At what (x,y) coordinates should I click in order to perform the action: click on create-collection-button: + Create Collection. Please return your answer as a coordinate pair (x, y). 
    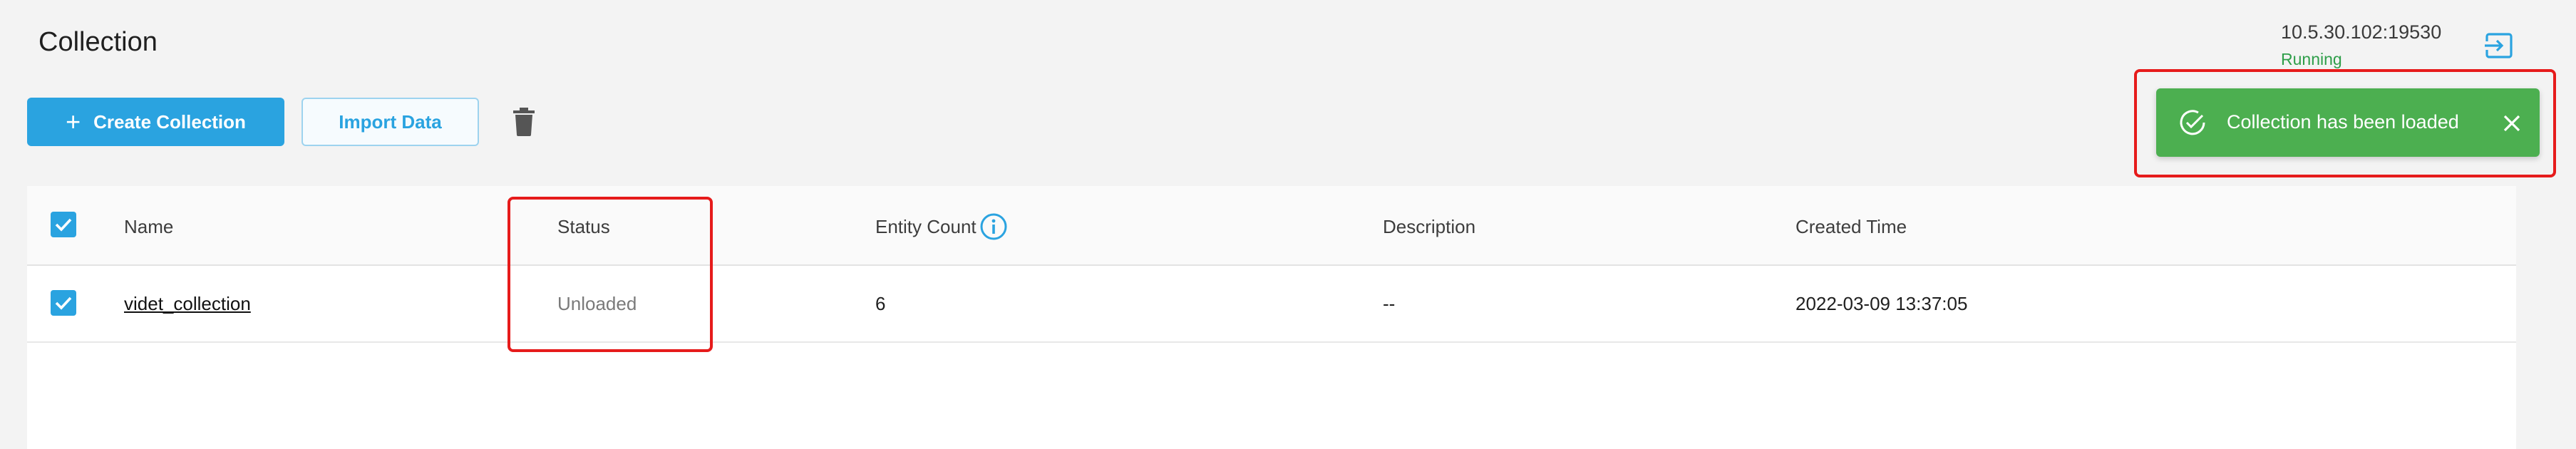
    Looking at the image, I should click on (155, 122).